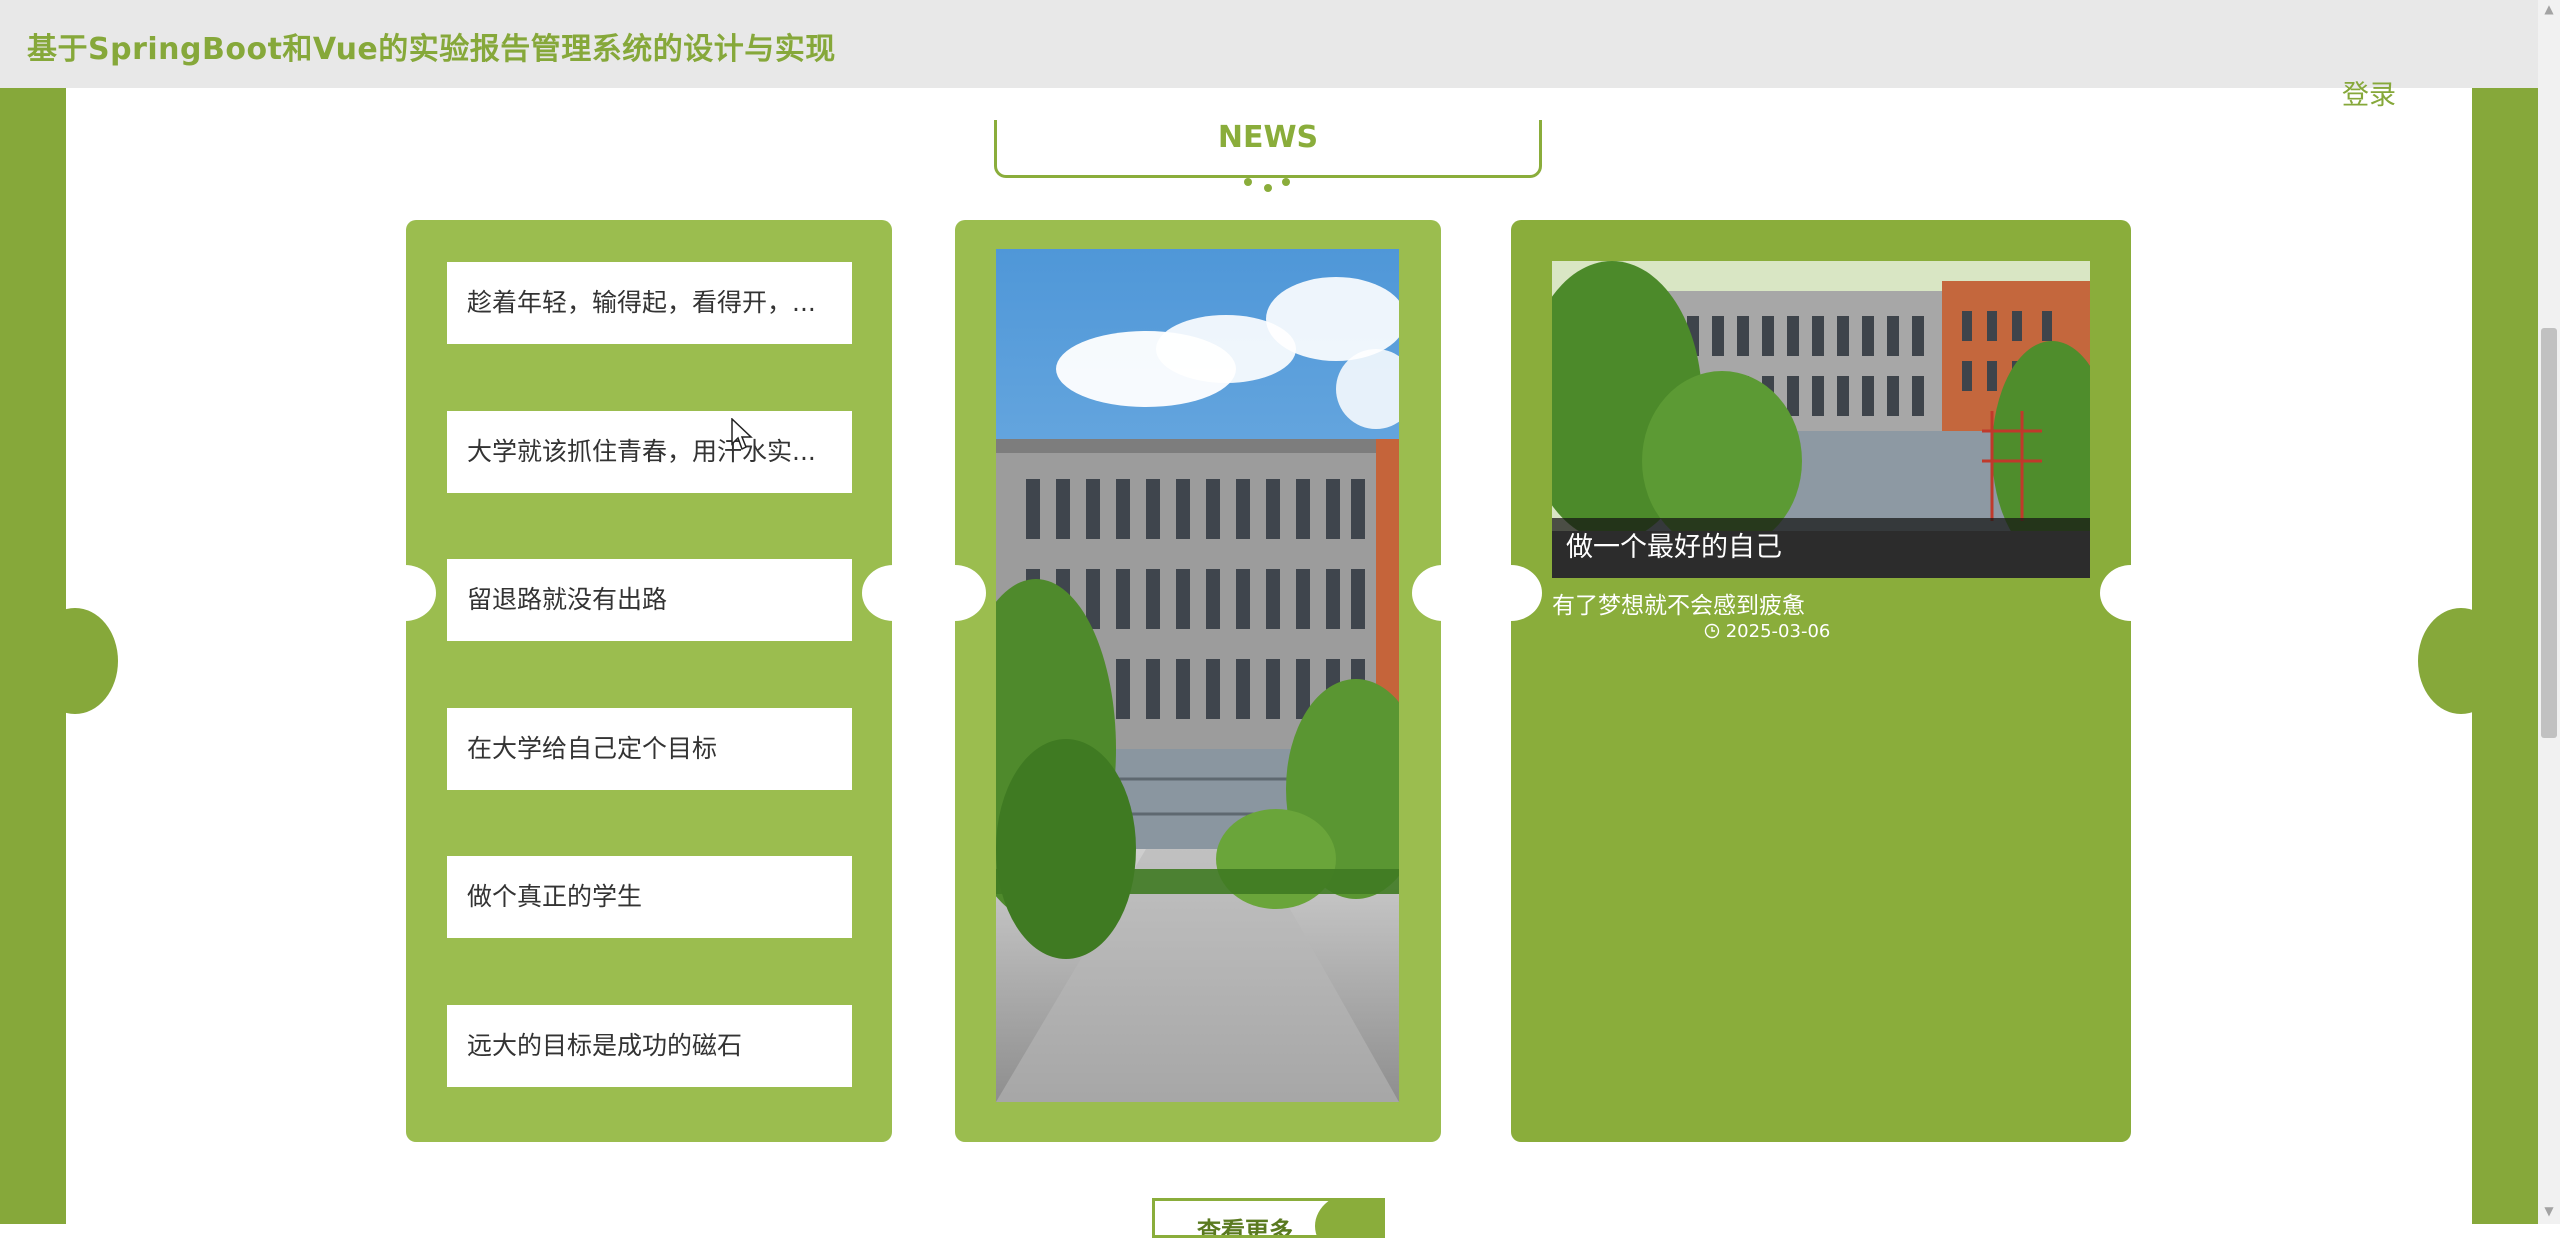 The width and height of the screenshot is (2560, 1238). Describe the element at coordinates (2461, 661) in the screenshot. I see `right-side-notch` at that location.